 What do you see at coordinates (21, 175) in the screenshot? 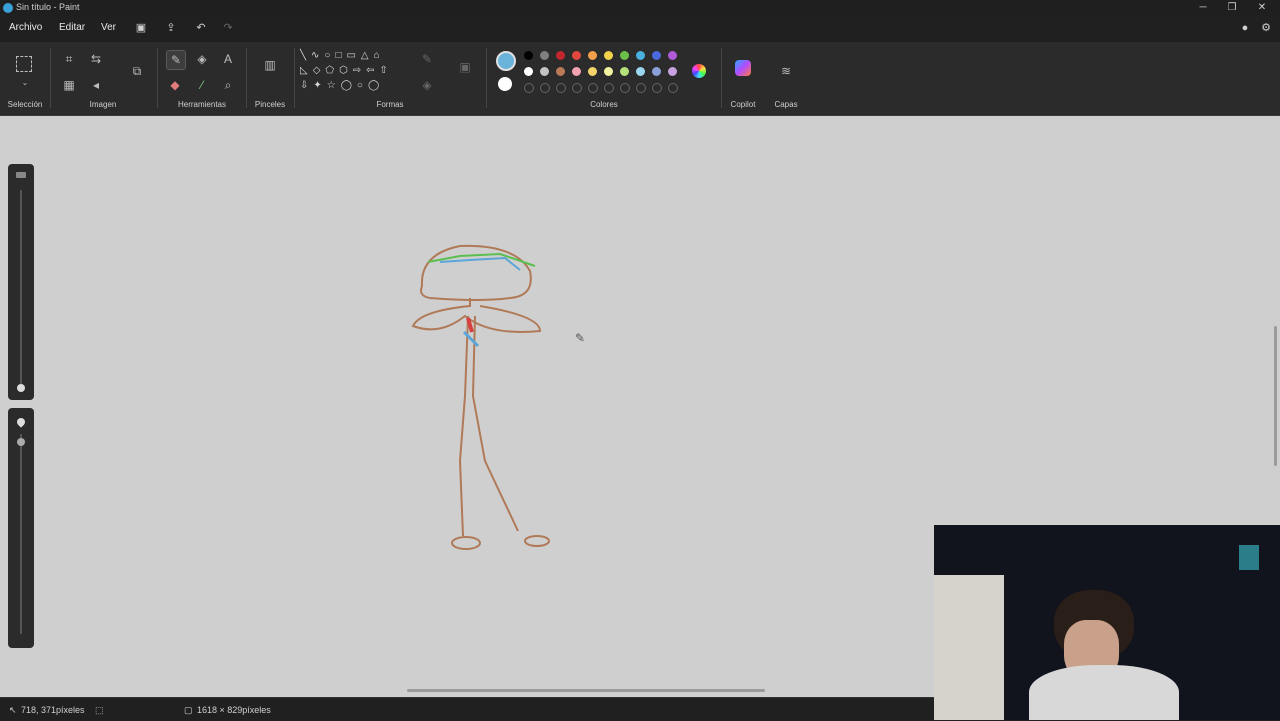
I see `size-icon` at bounding box center [21, 175].